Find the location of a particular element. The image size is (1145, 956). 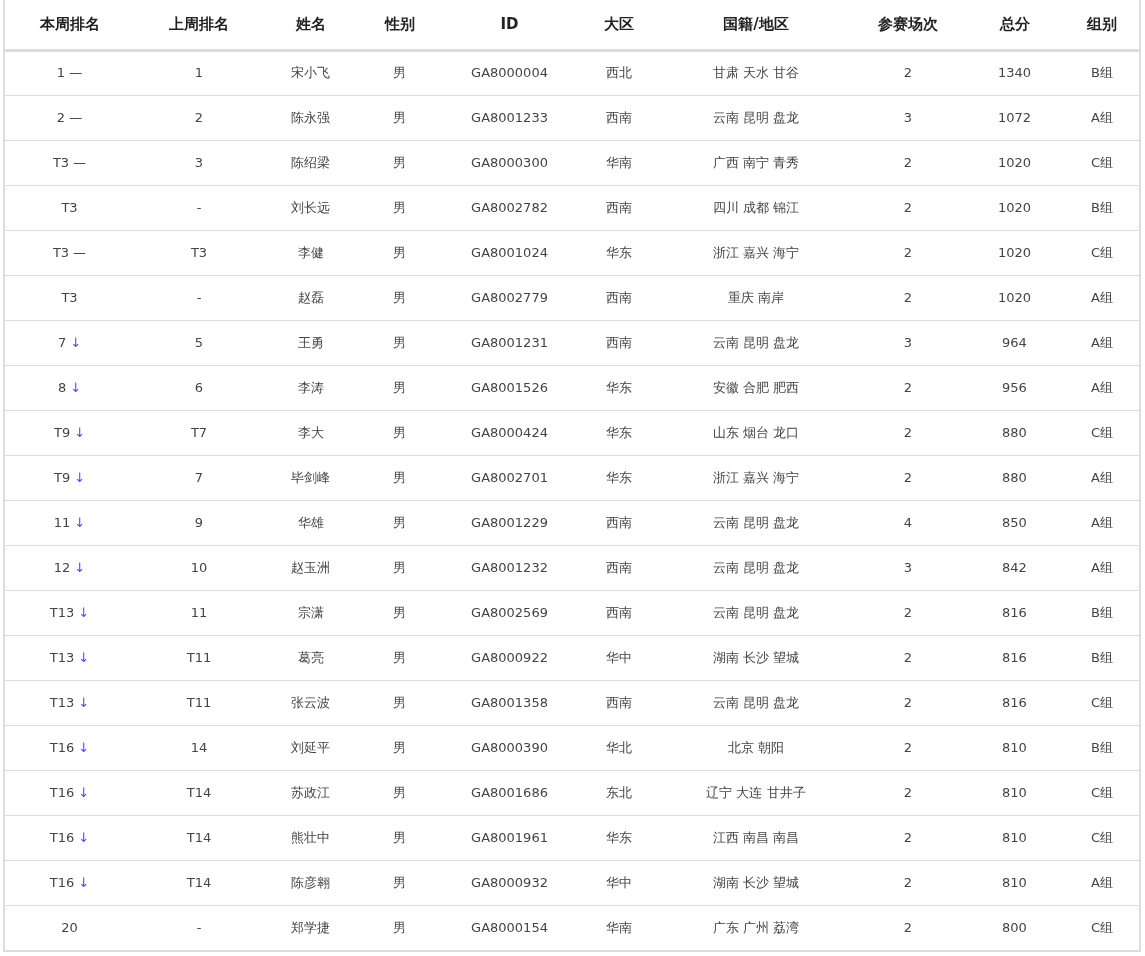

rank-text: T3 is located at coordinates (69, 297).